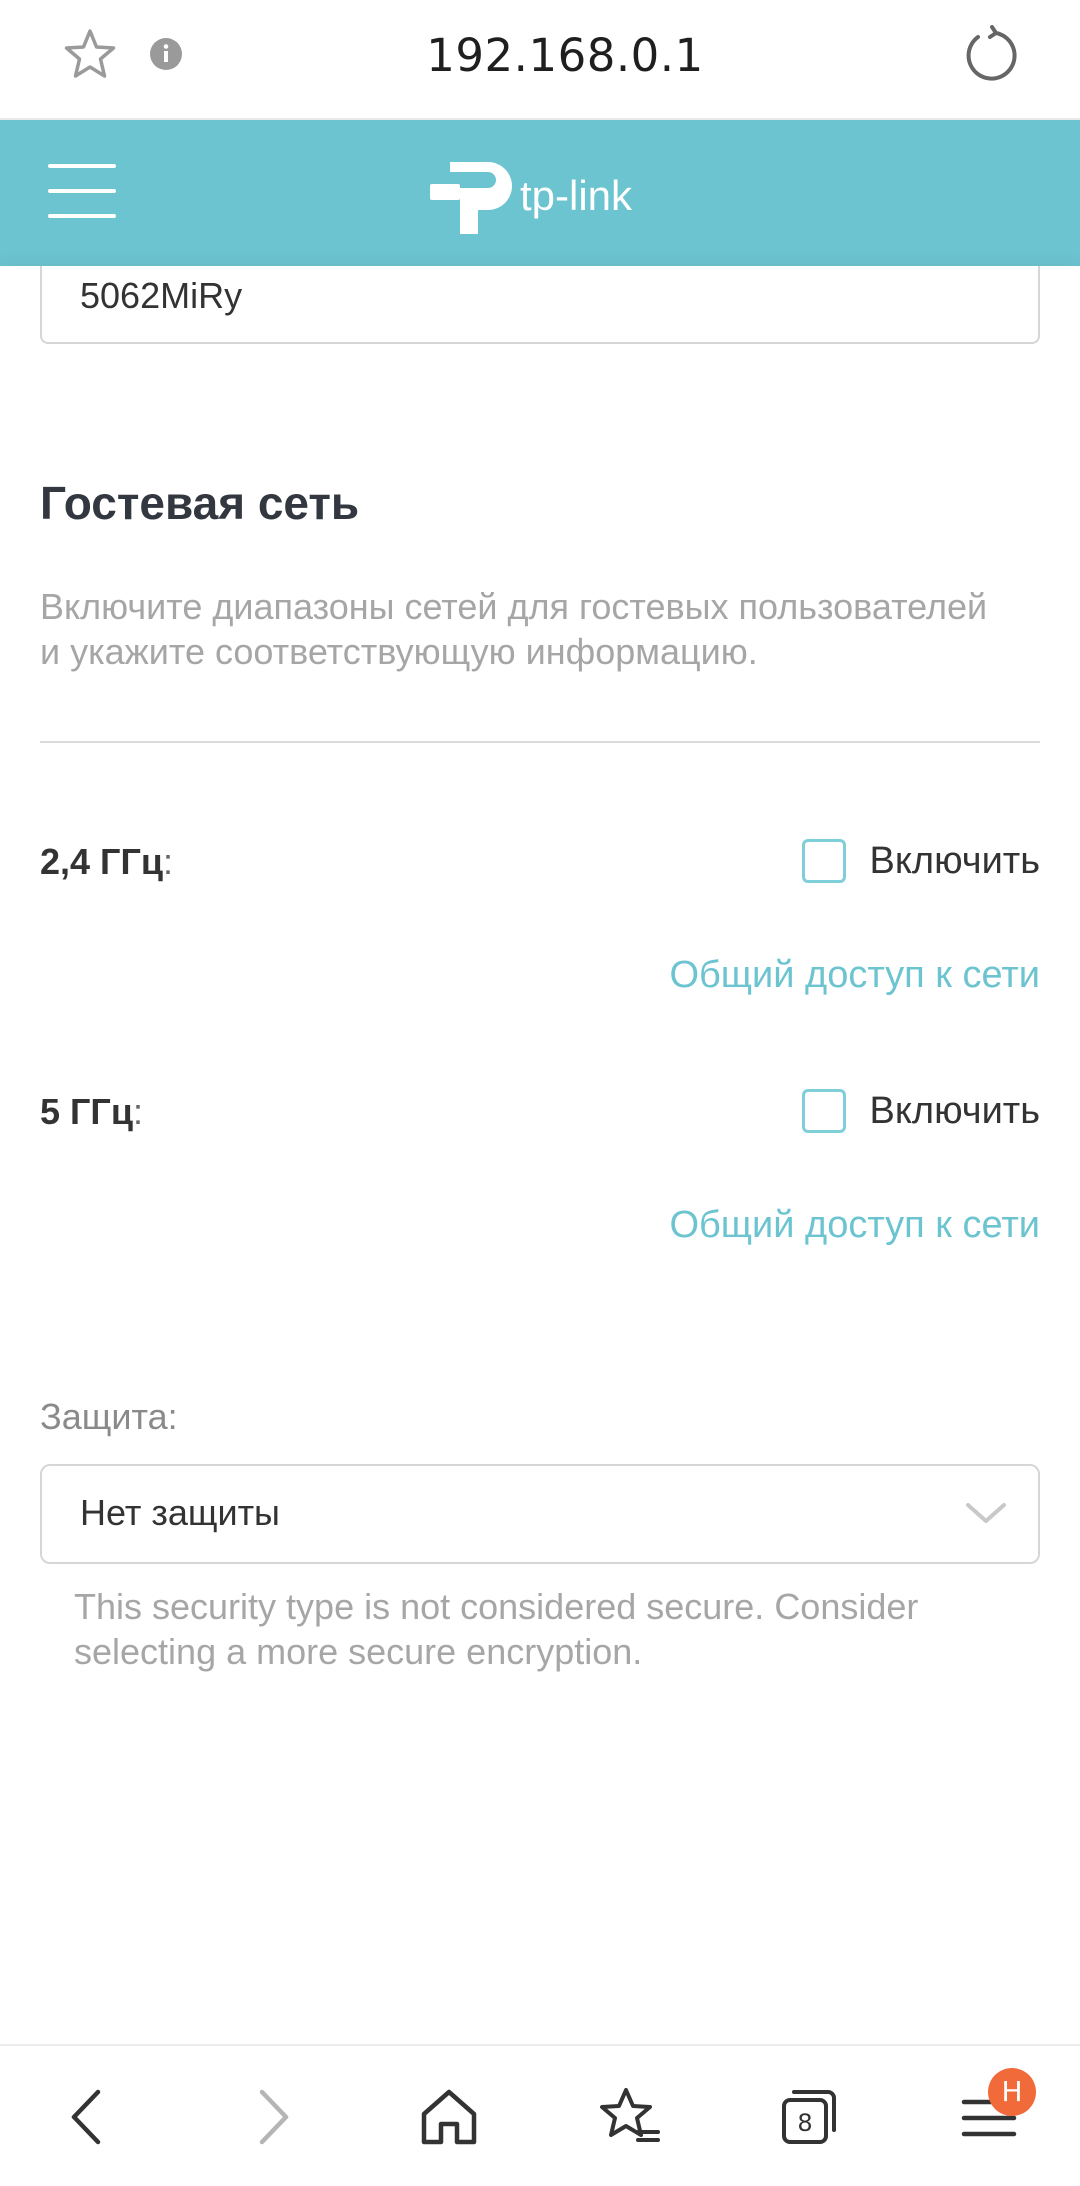 Image resolution: width=1080 pixels, height=2186 pixels. What do you see at coordinates (986, 1513) in the screenshot?
I see `chevron-down-icon` at bounding box center [986, 1513].